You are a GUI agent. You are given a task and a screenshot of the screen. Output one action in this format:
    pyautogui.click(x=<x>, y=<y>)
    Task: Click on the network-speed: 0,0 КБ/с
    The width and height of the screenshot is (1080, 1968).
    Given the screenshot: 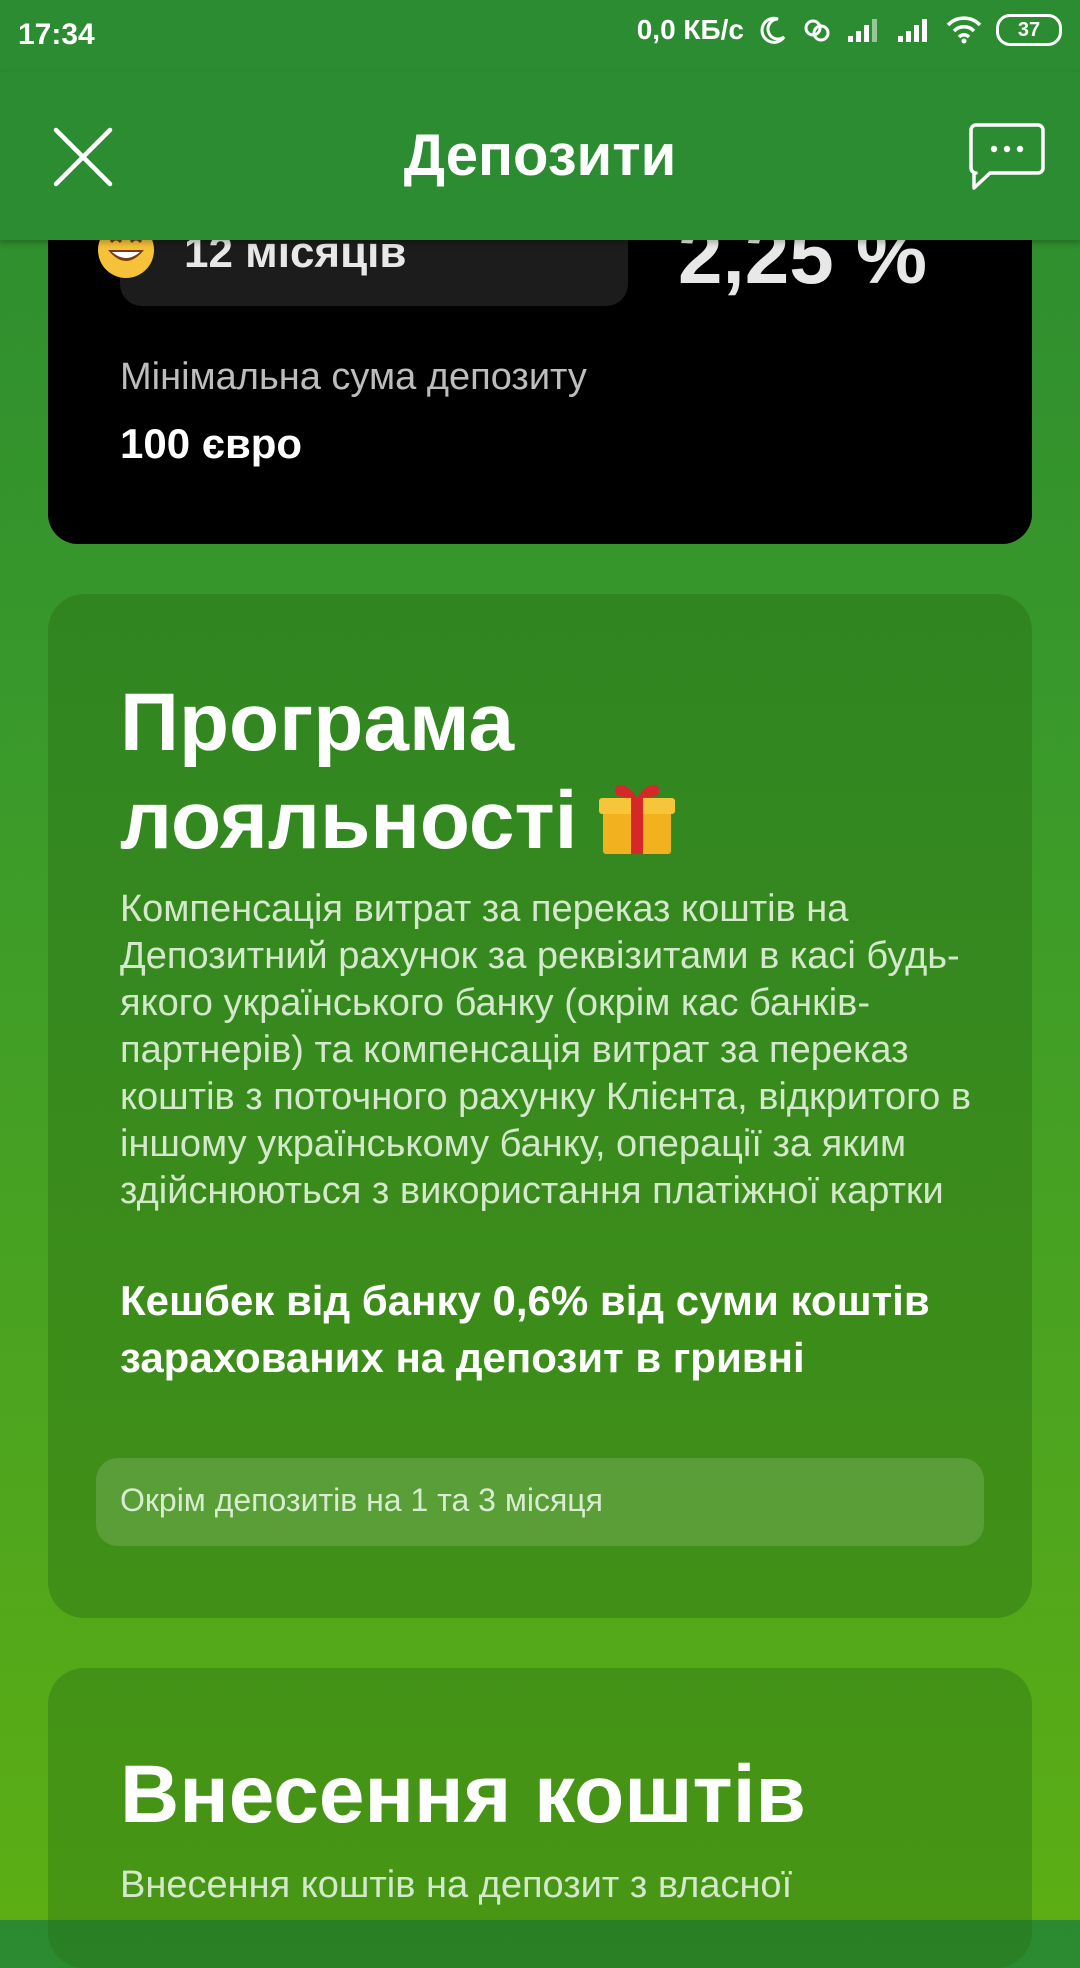 What is the action you would take?
    pyautogui.click(x=690, y=29)
    